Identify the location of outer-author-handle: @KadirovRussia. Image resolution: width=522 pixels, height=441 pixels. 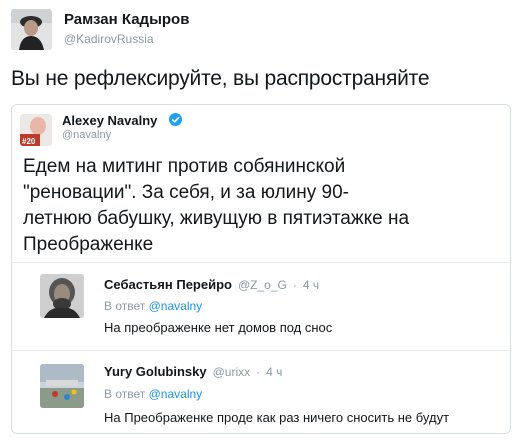
(109, 39).